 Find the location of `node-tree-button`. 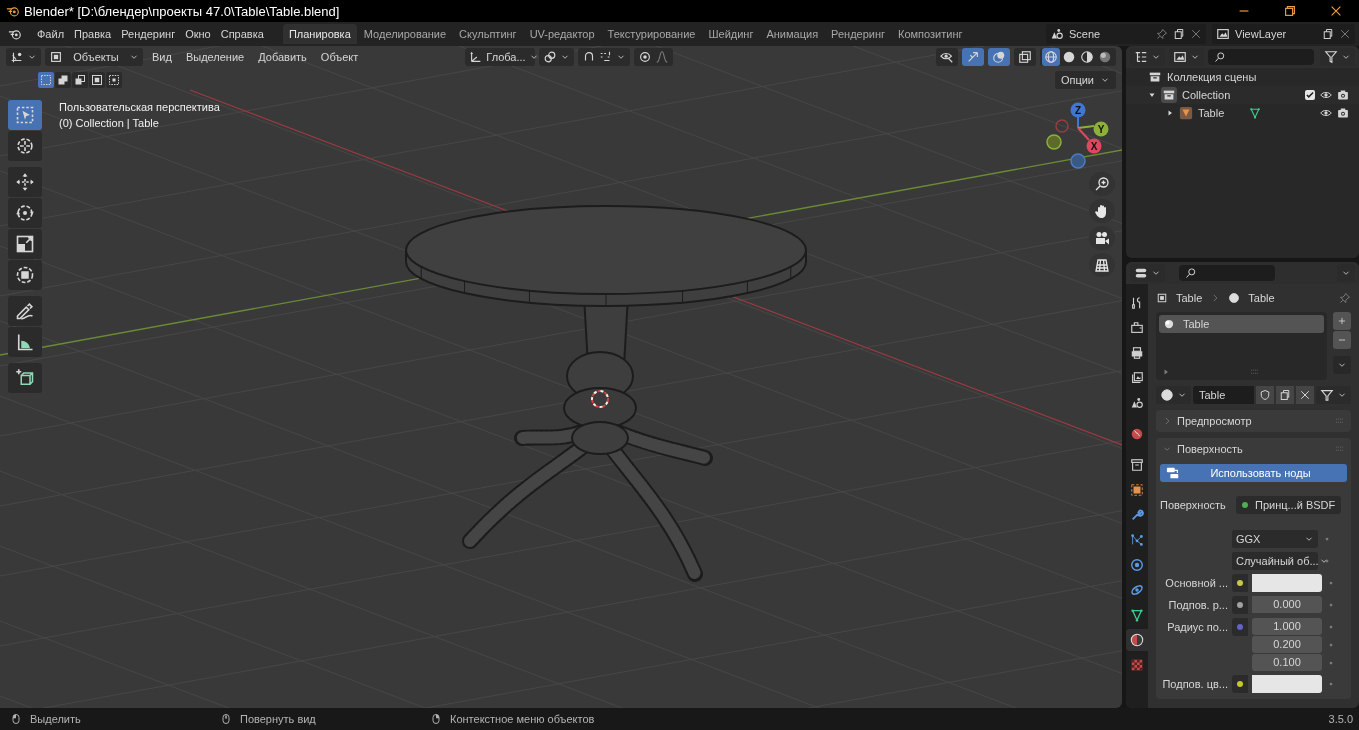

node-tree-button is located at coordinates (1333, 395).